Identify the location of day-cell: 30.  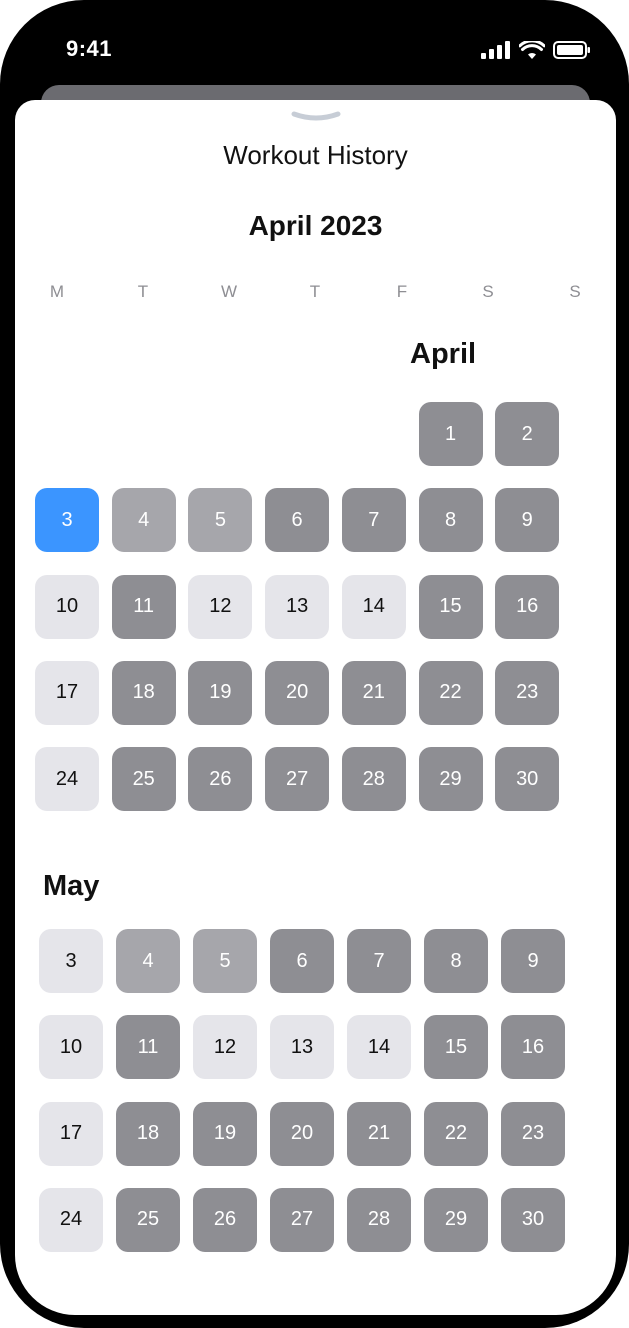
(533, 1219).